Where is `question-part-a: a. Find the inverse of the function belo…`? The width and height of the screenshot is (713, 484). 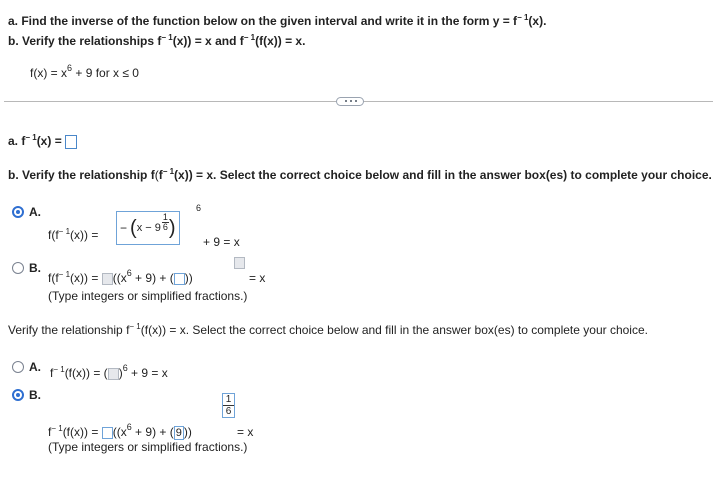
question-part-a: a. Find the inverse of the function belo… is located at coordinates (277, 20).